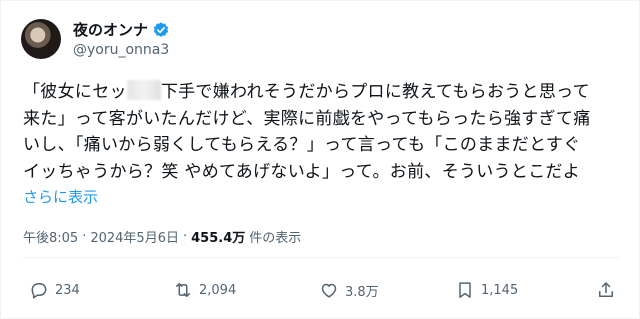  I want to click on views-label: 件の表示, so click(275, 238).